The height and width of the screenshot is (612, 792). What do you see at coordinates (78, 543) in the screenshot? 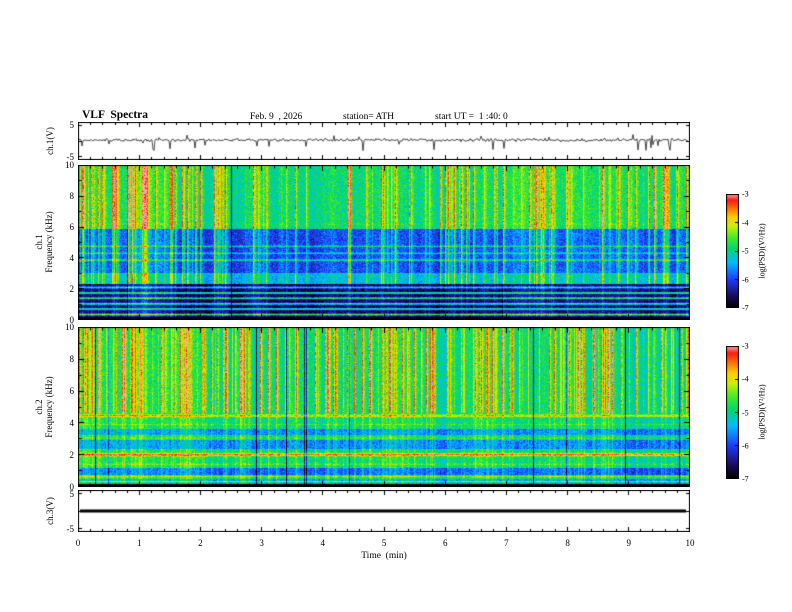
I see `x-tick-label: 0` at bounding box center [78, 543].